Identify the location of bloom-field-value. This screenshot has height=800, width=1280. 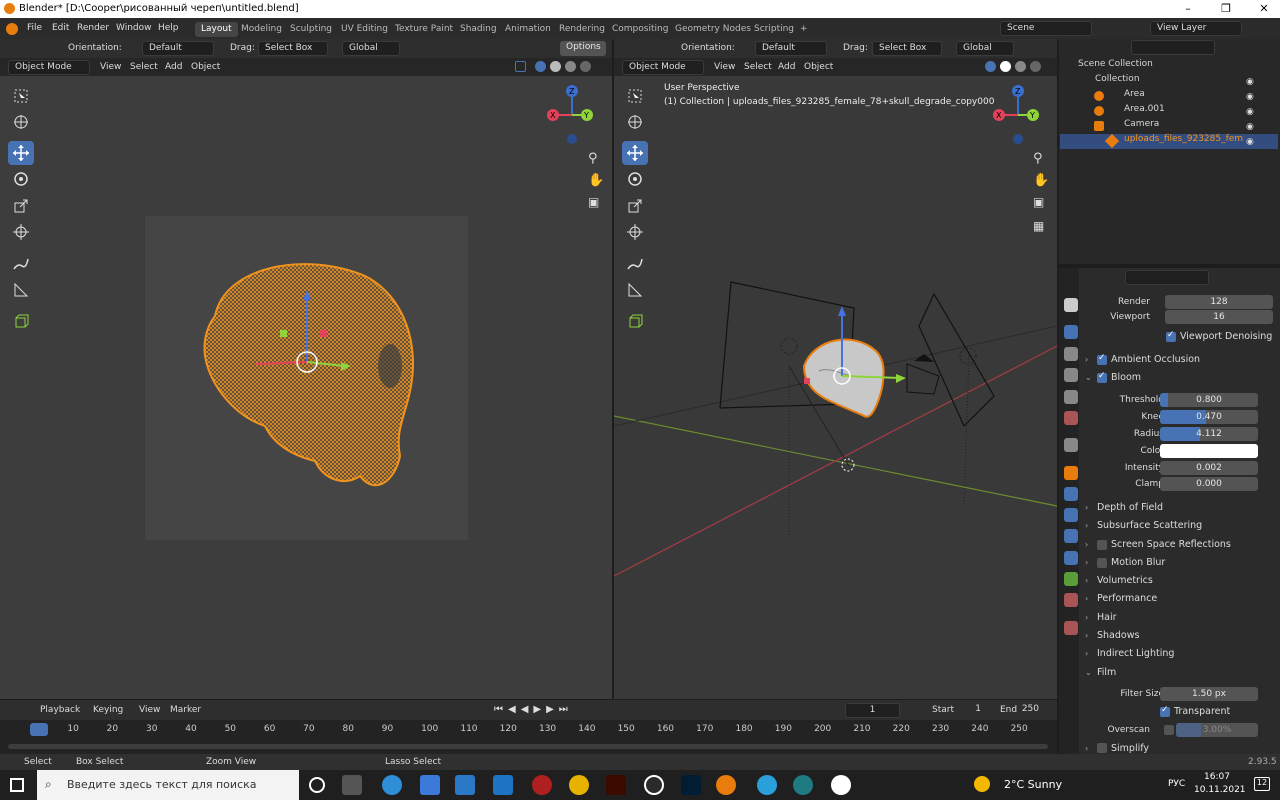
(1209, 451).